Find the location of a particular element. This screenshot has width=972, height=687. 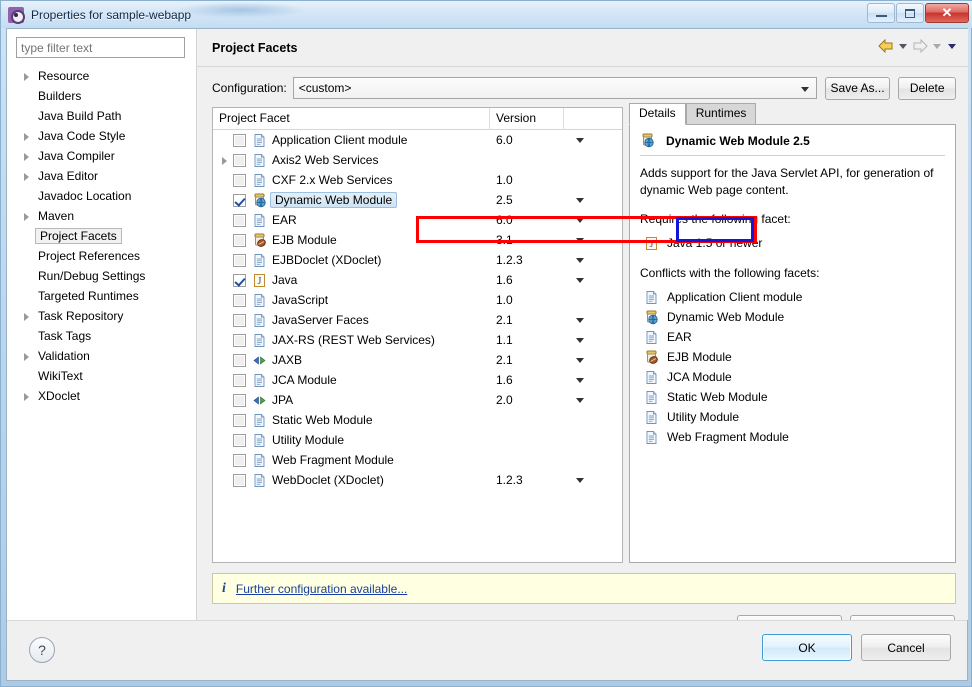

sidebar-item-task-tags: Task Tags is located at coordinates (102, 336).